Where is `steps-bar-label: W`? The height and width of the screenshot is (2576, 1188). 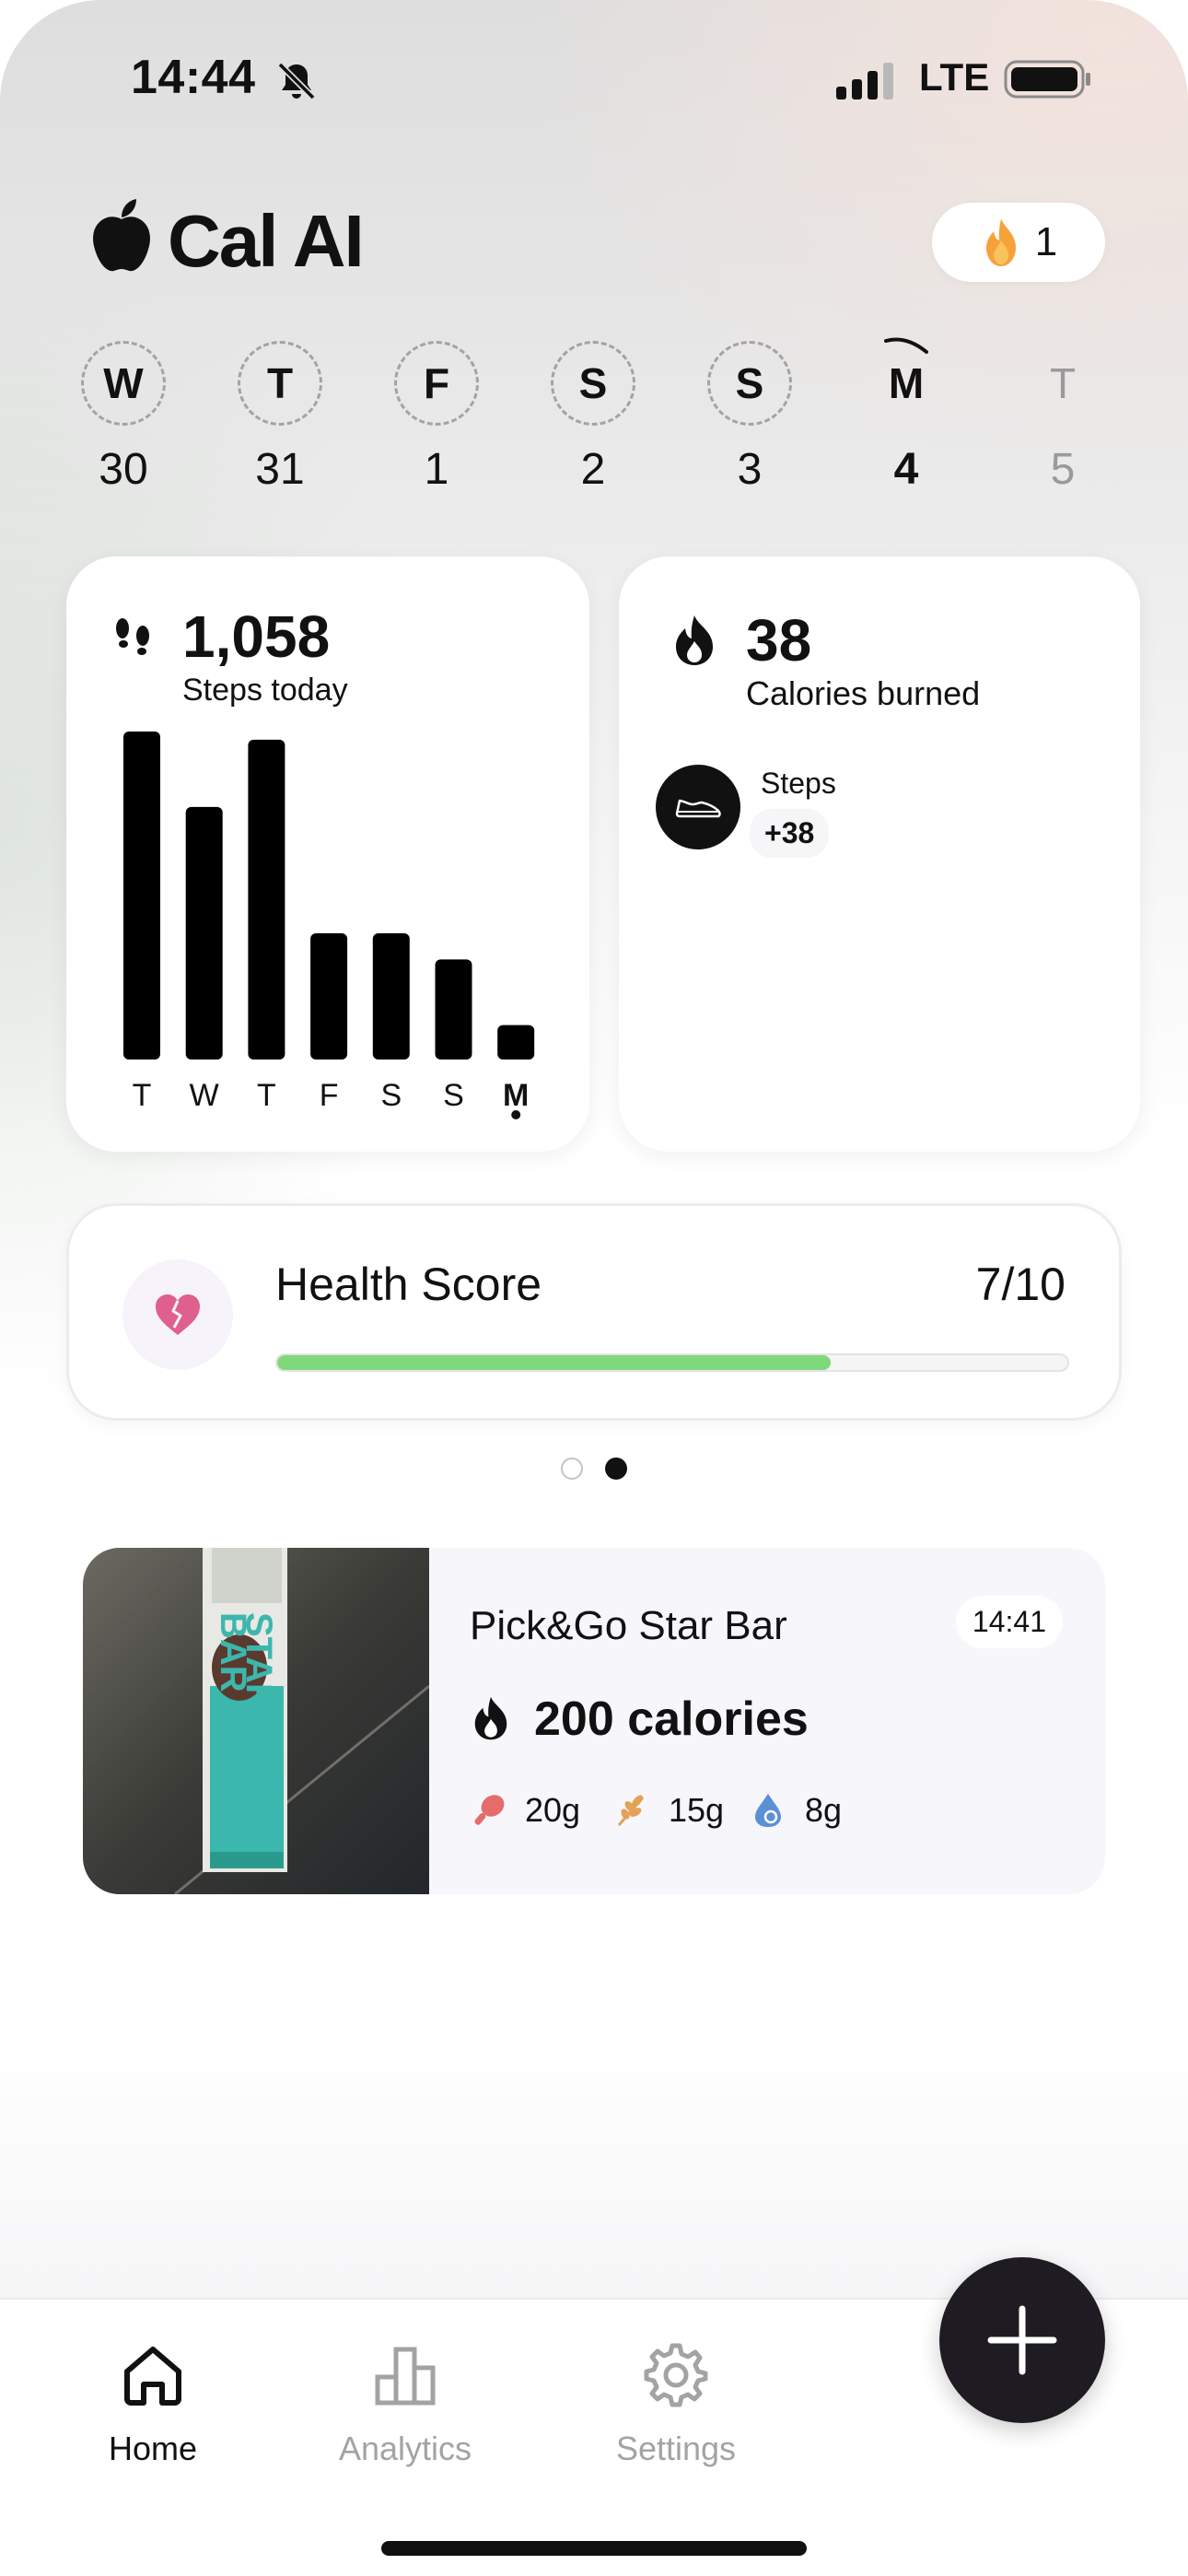
steps-bar-label: W is located at coordinates (204, 1095).